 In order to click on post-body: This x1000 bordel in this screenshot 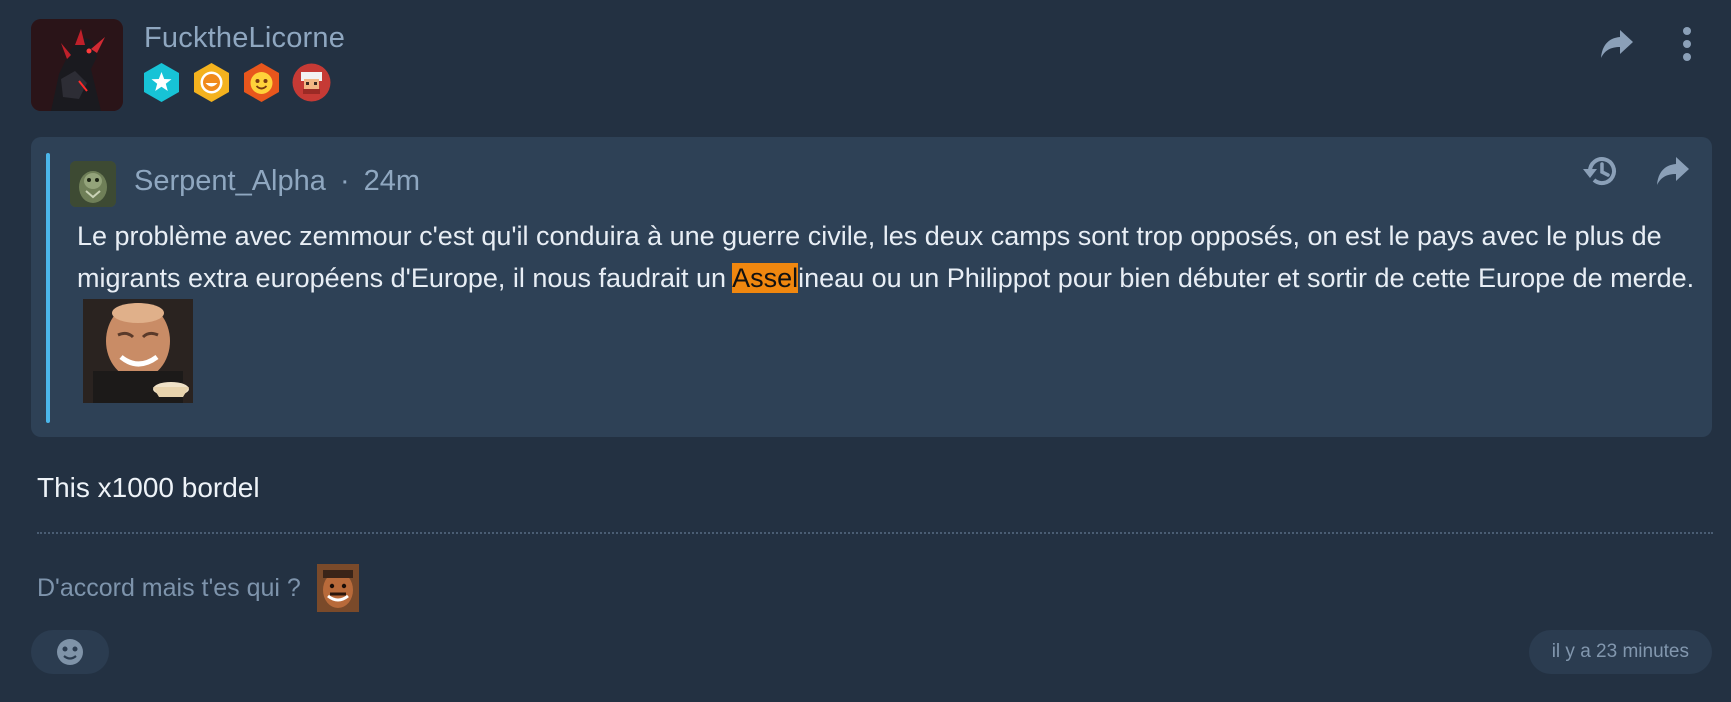, I will do `click(148, 487)`.